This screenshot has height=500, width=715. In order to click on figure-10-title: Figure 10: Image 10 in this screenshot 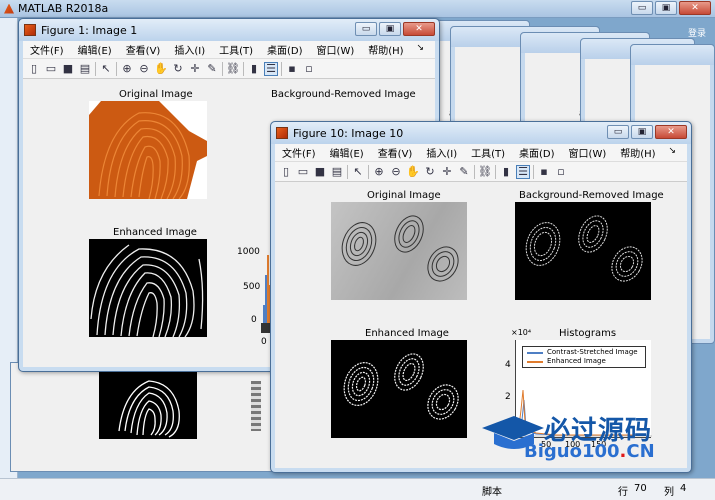, I will do `click(348, 133)`.